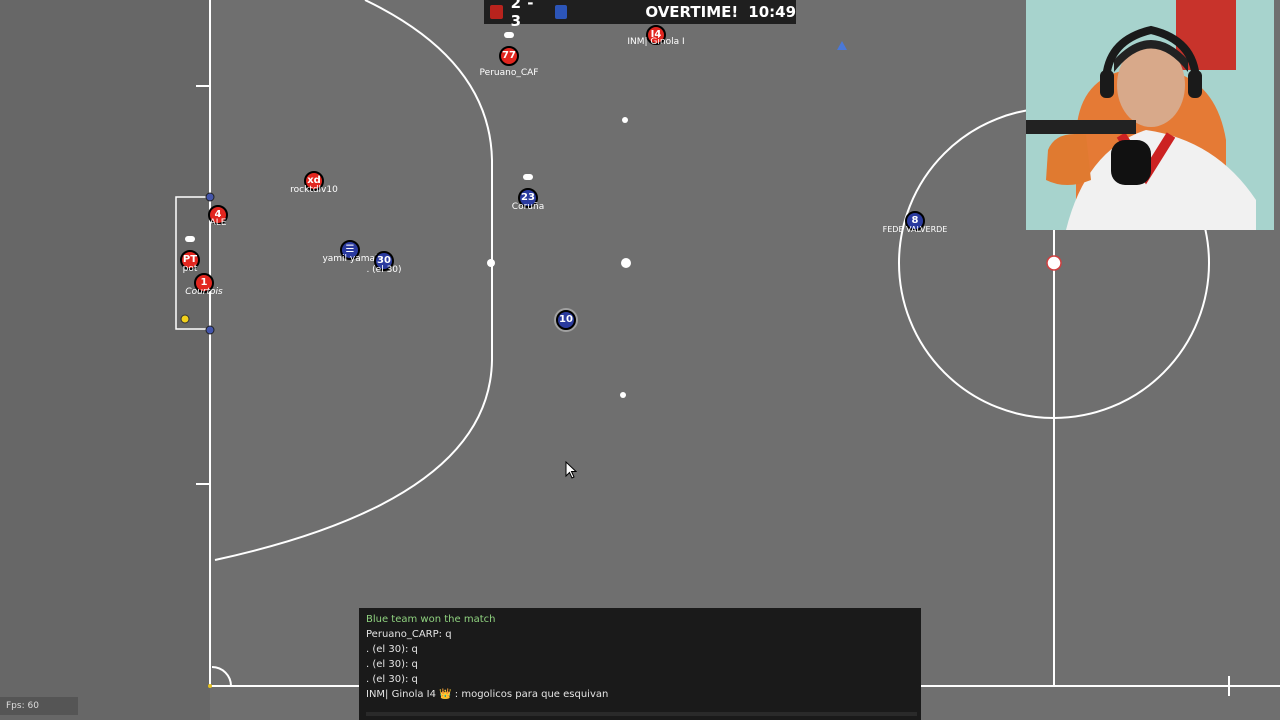  What do you see at coordinates (314, 190) in the screenshot?
I see `player-name: rocktdlv10` at bounding box center [314, 190].